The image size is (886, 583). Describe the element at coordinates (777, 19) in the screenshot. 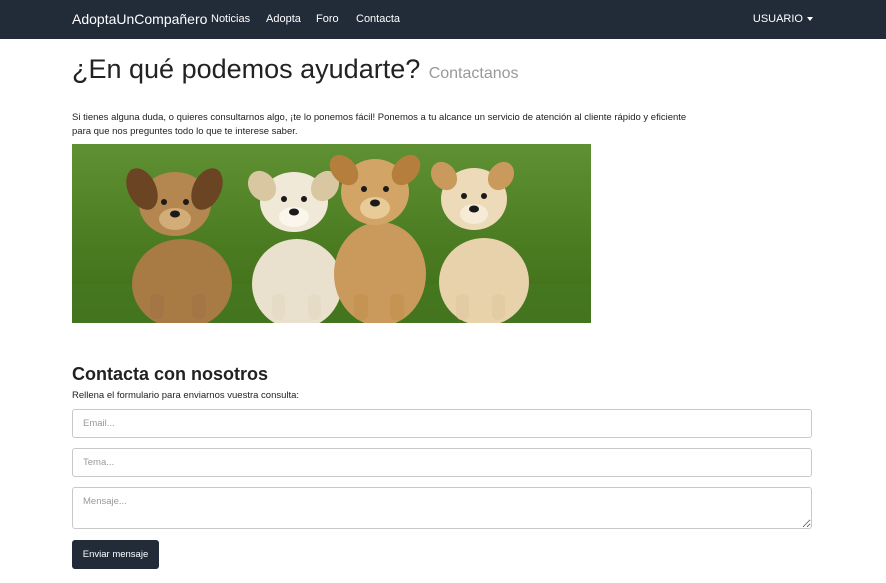

I see `user-menu-label: USUARIO` at that location.